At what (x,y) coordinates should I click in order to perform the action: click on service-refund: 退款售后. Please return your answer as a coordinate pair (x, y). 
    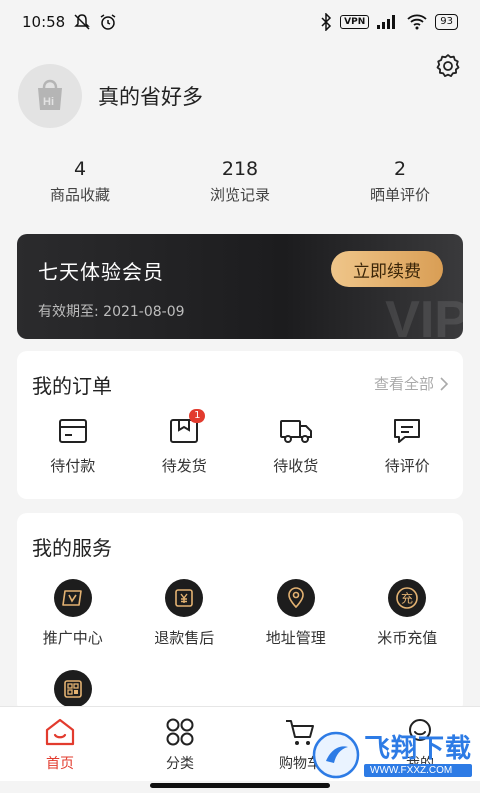
    Looking at the image, I should click on (185, 613).